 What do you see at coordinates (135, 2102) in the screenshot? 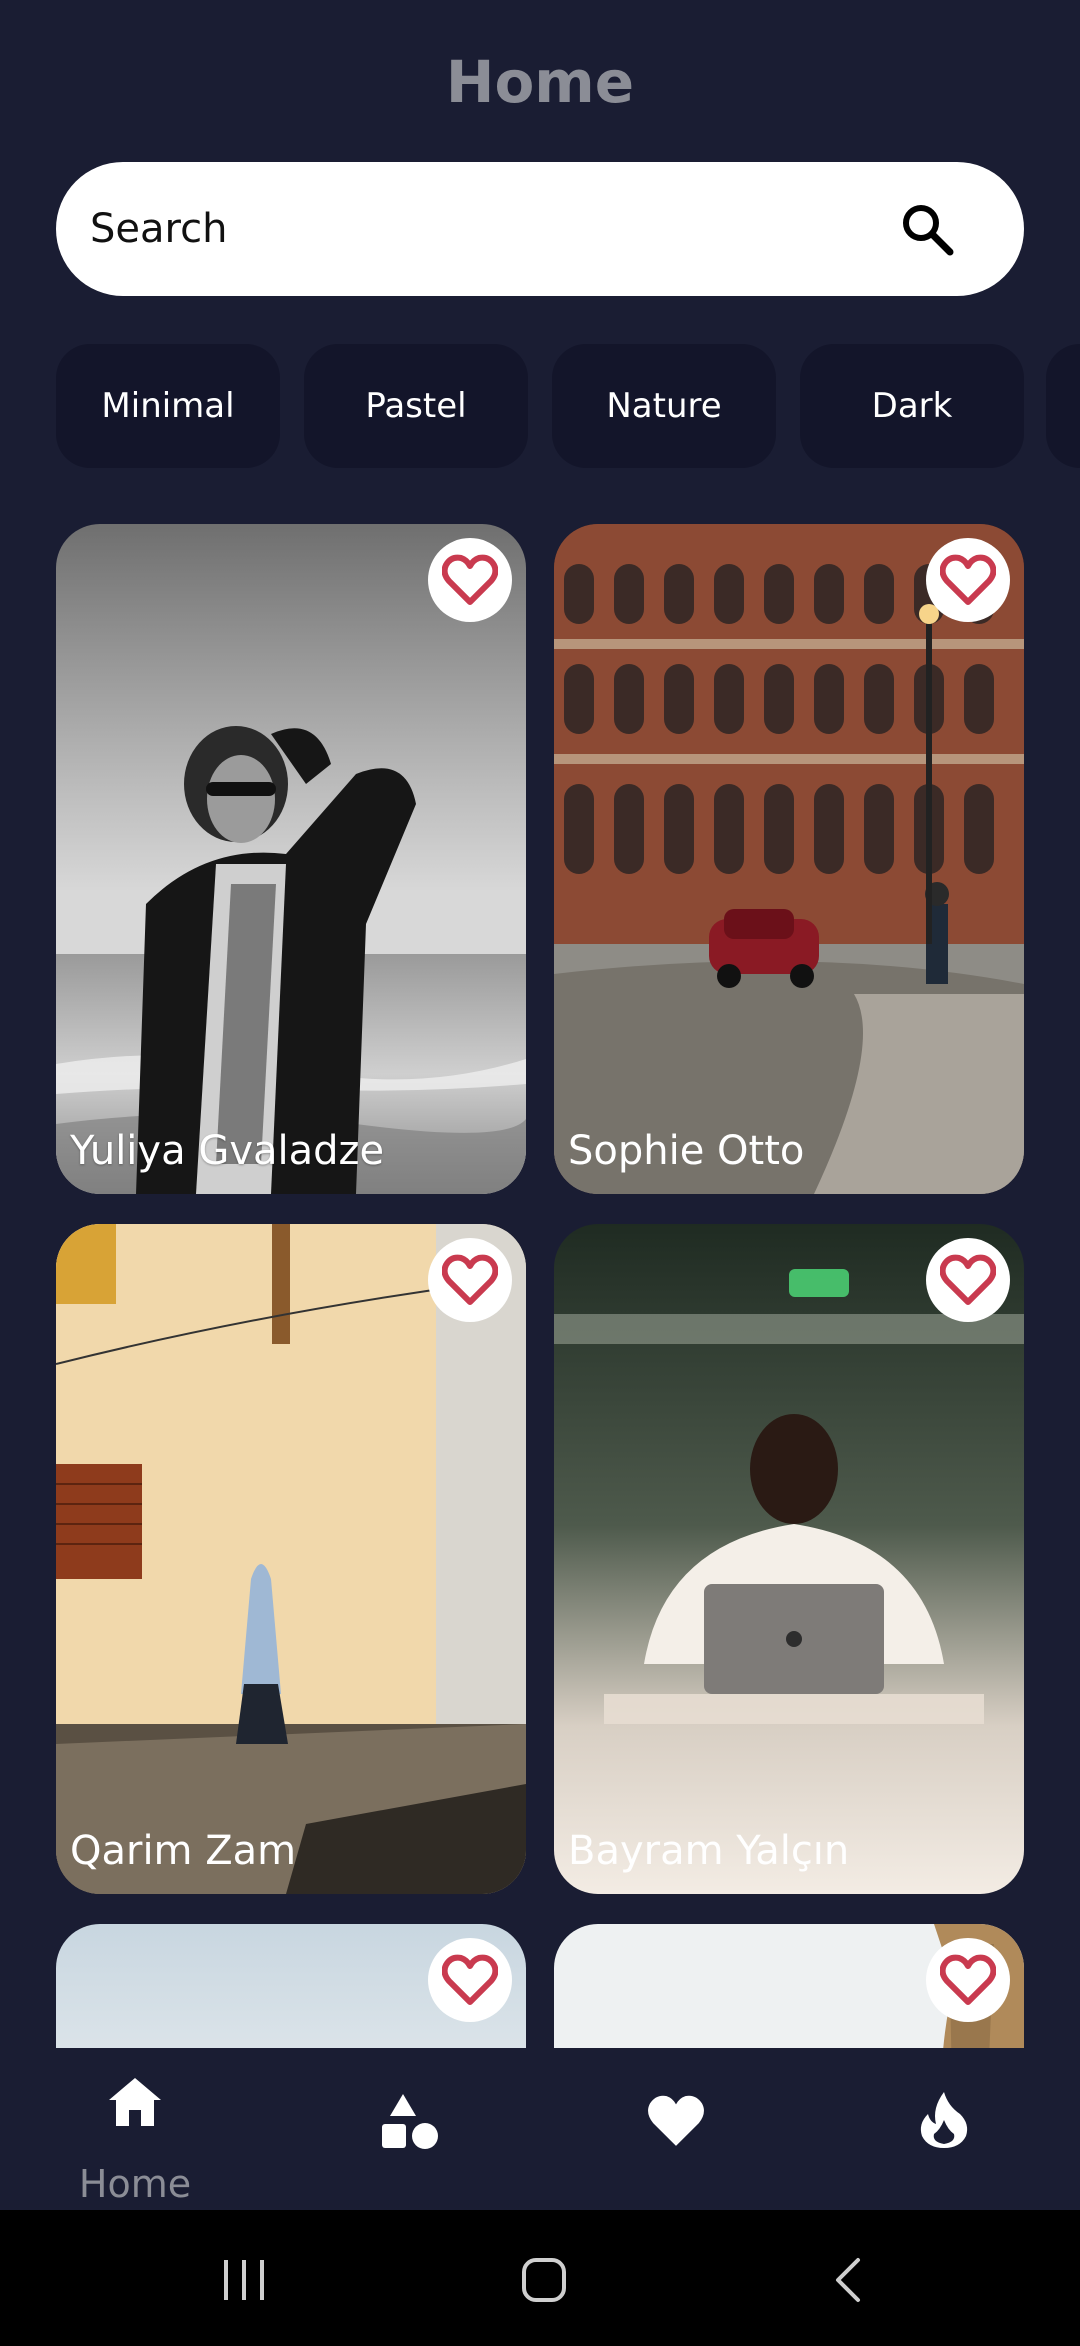
I see `home-icon` at bounding box center [135, 2102].